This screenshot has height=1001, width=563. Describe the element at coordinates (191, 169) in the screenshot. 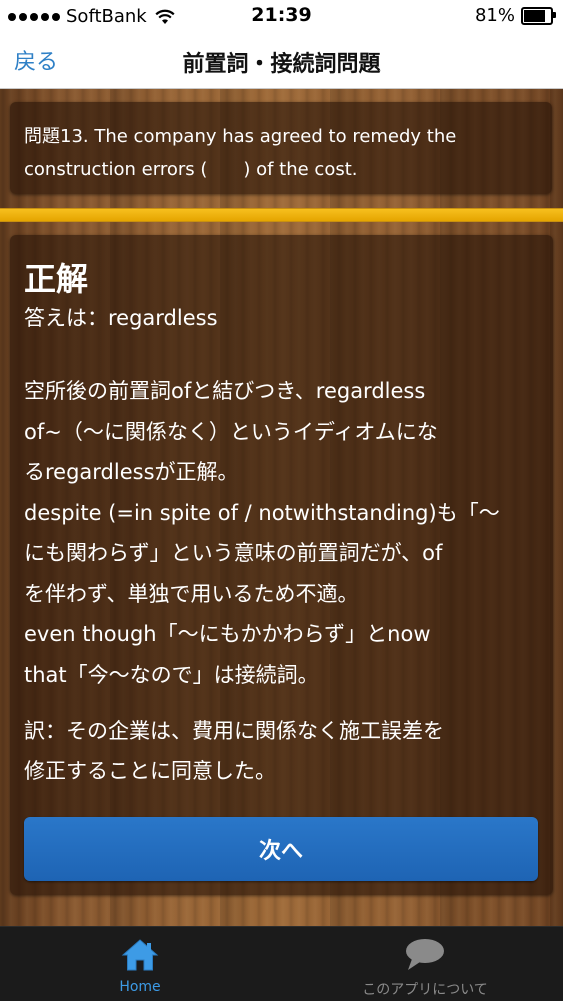

I see `question-line-2: construction errors ( ) of the cost.` at that location.